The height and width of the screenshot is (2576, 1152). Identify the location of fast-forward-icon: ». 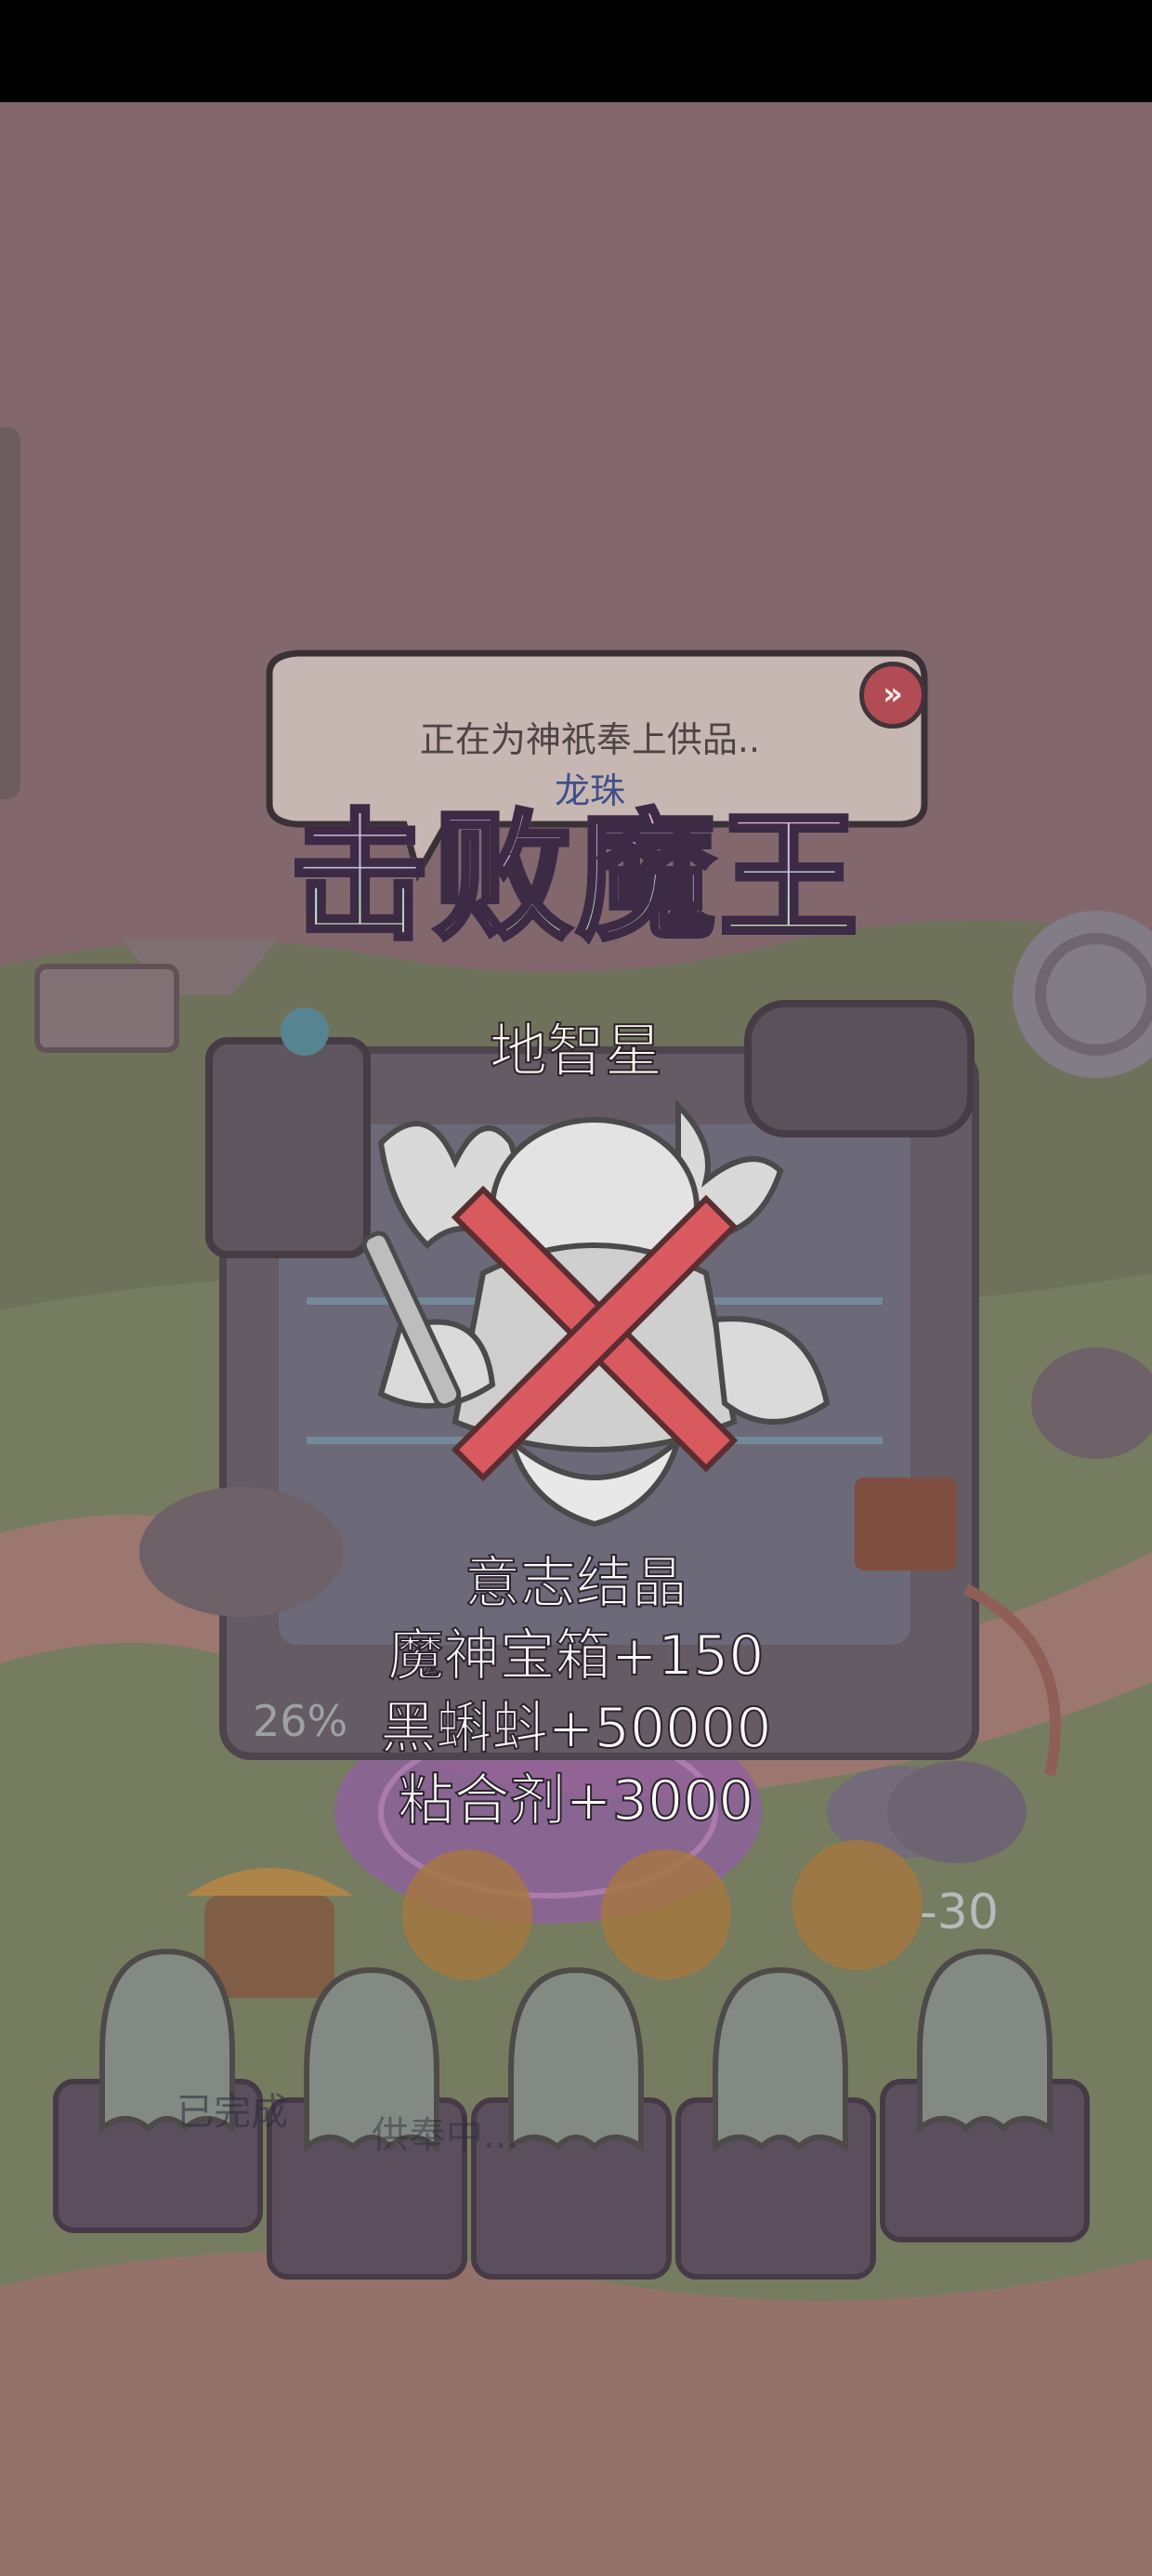
(893, 694).